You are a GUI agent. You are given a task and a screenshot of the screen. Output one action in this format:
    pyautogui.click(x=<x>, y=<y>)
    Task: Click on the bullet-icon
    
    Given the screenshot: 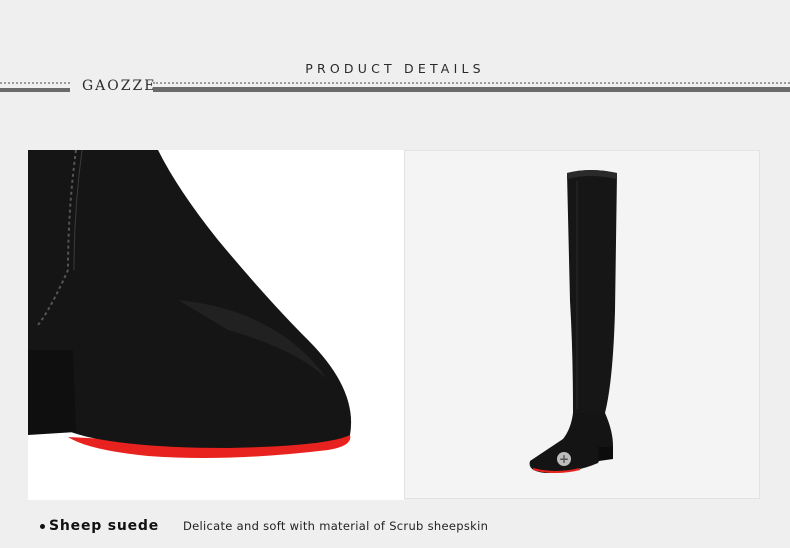 What is the action you would take?
    pyautogui.click(x=42, y=526)
    